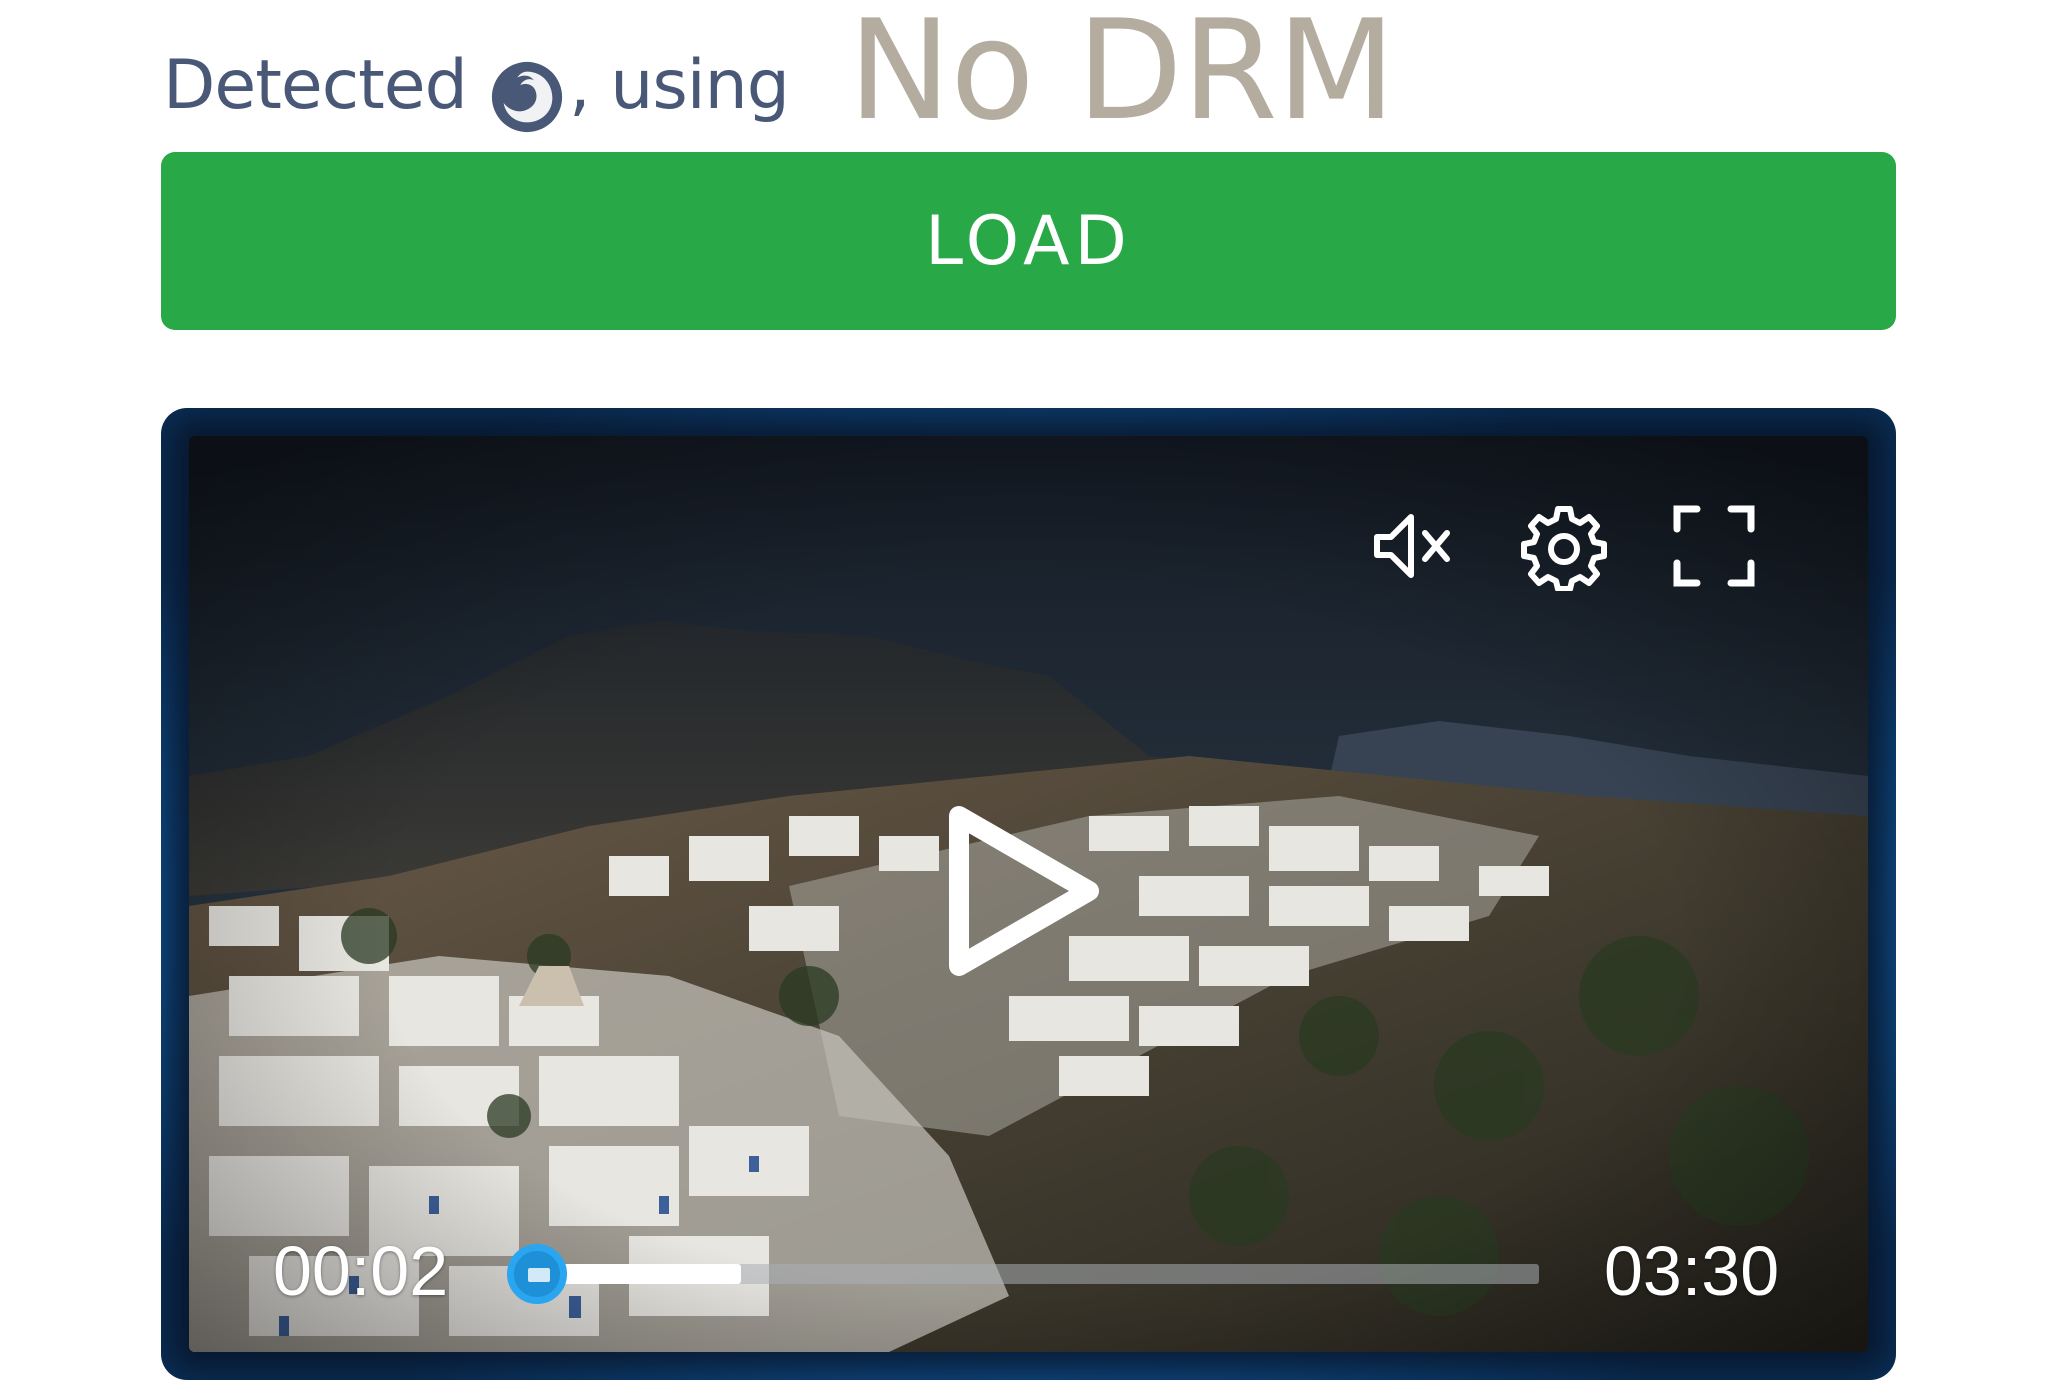 The width and height of the screenshot is (2048, 1385). Describe the element at coordinates (1046, 1274) in the screenshot. I see `seek-bar` at that location.